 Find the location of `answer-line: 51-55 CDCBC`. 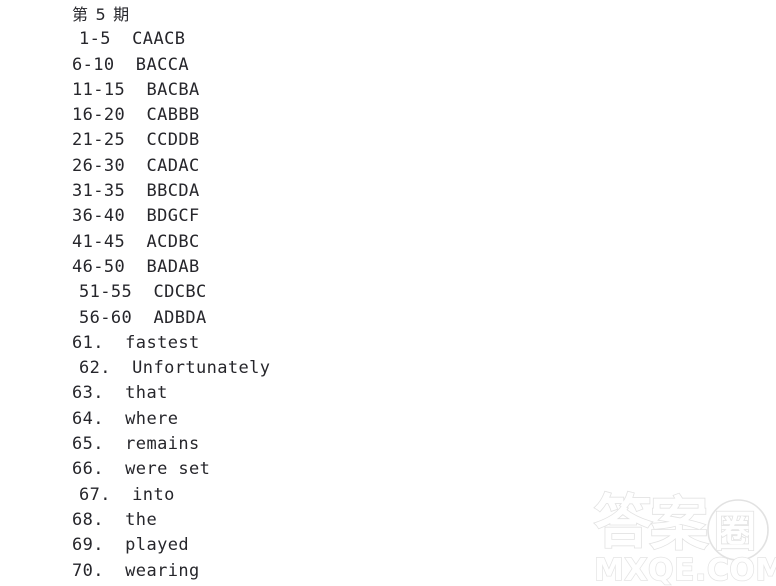

answer-line: 51-55 CDCBC is located at coordinates (143, 292).